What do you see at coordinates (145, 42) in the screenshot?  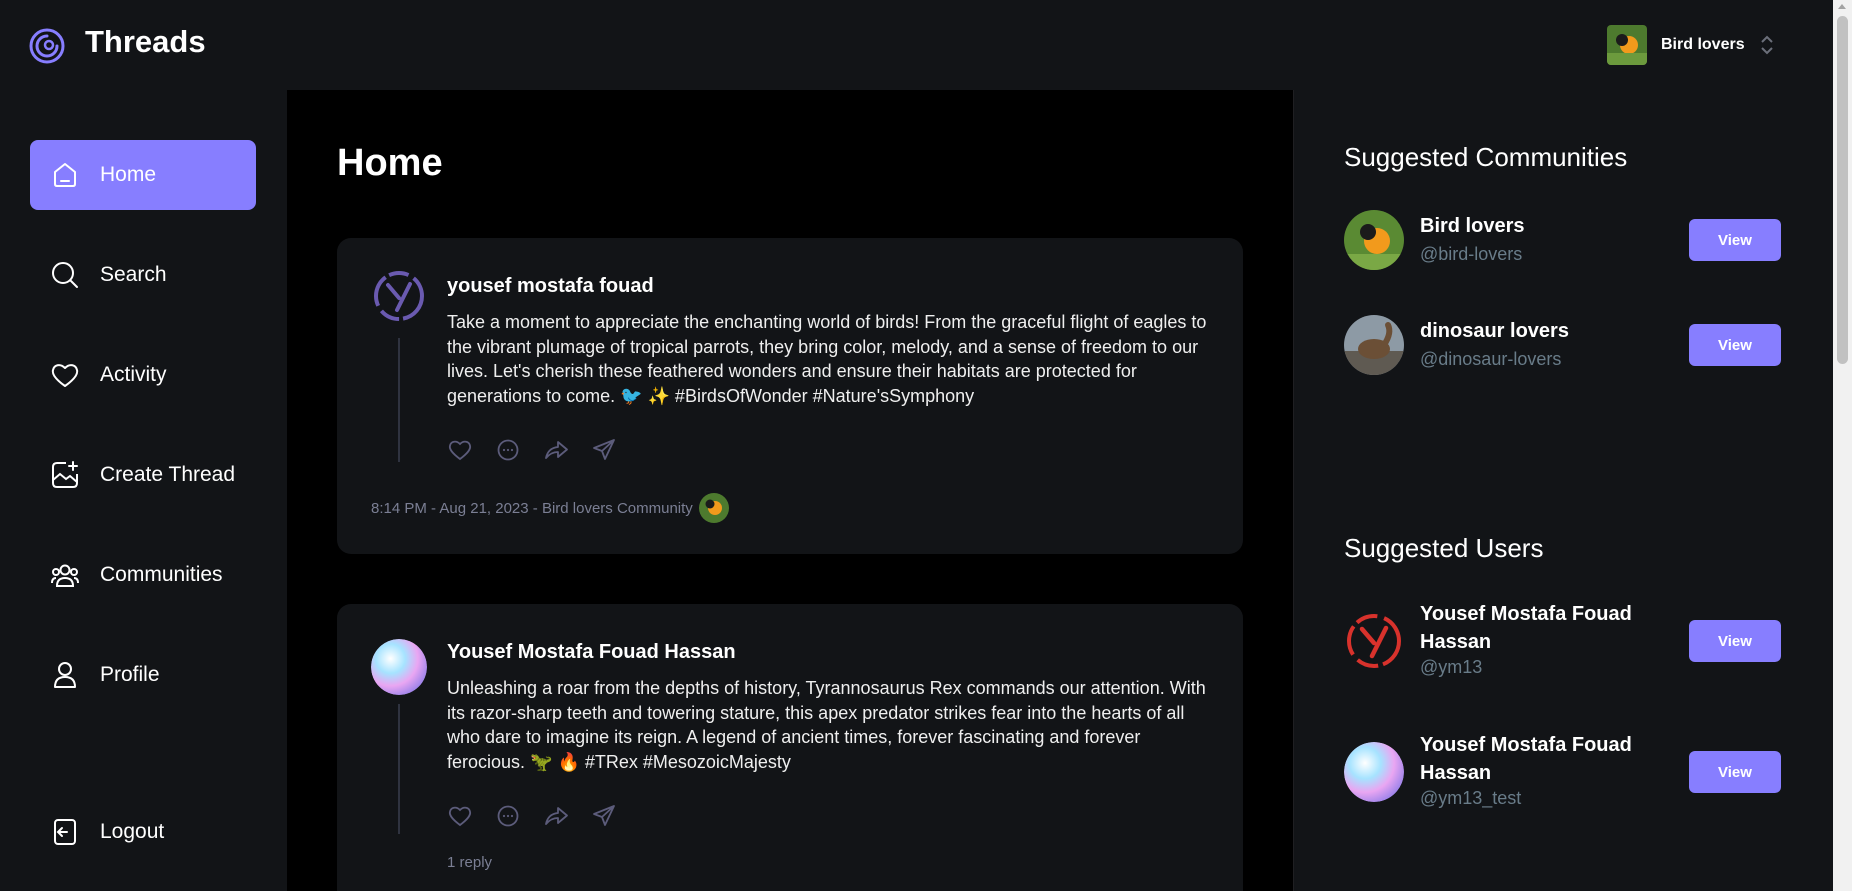 I see `app-name: Threads` at bounding box center [145, 42].